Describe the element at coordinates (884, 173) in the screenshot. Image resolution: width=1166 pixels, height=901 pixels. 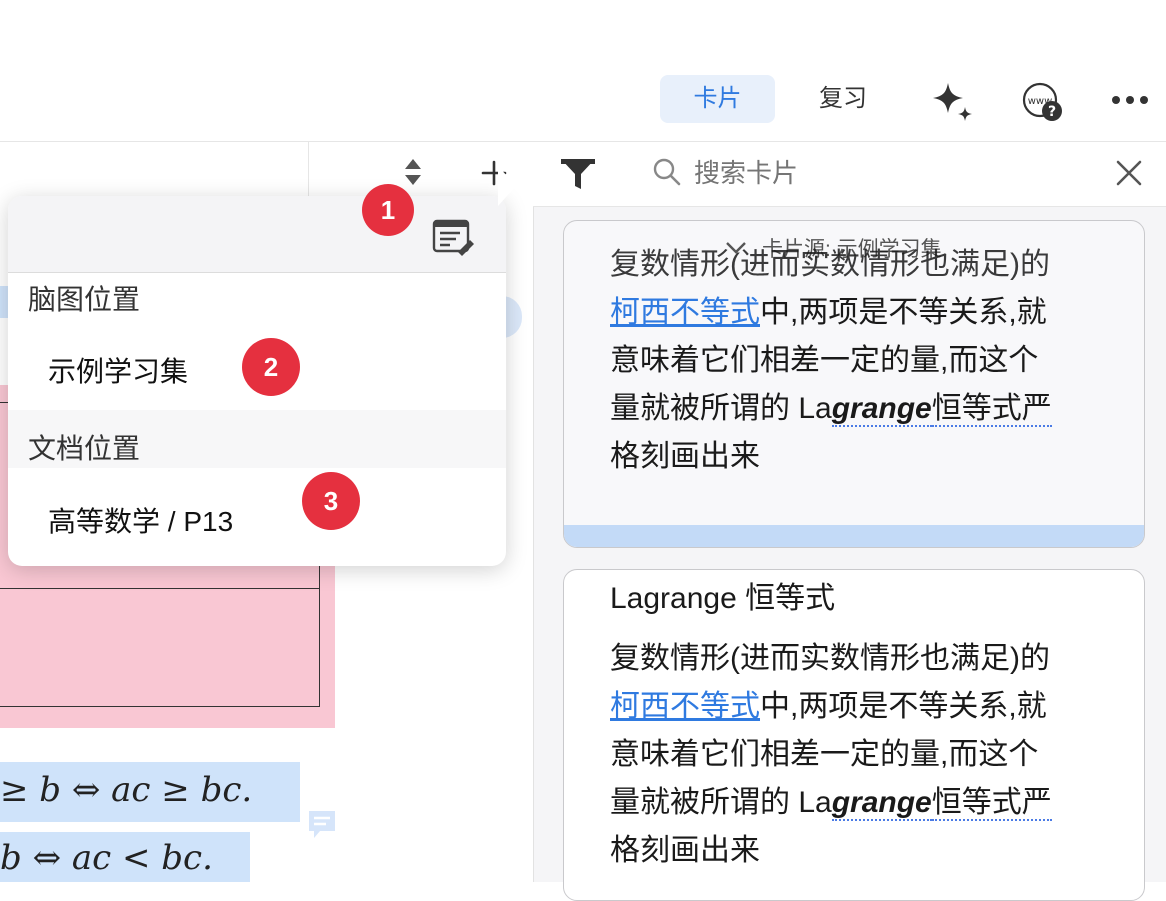
I see `search-input` at that location.